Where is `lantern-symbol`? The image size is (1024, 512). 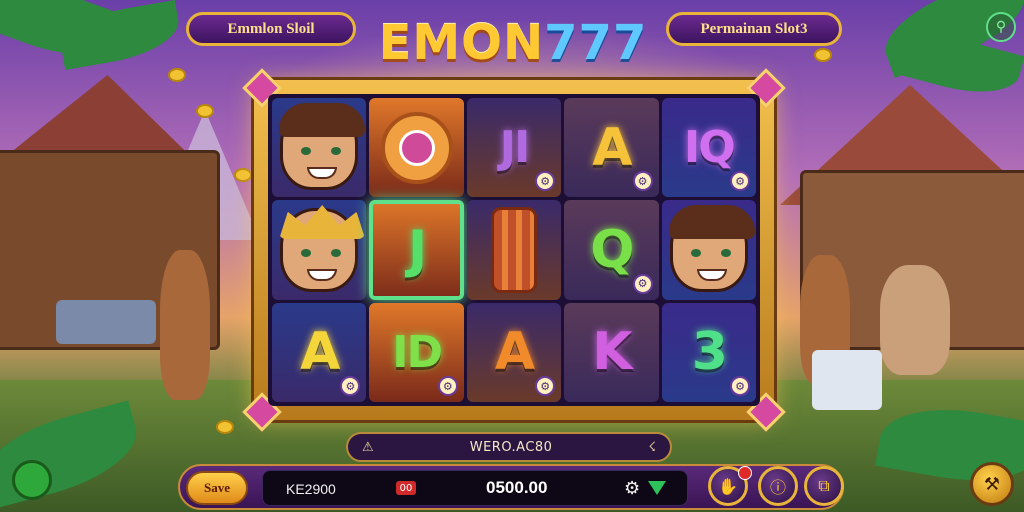
lantern-symbol is located at coordinates (513, 249).